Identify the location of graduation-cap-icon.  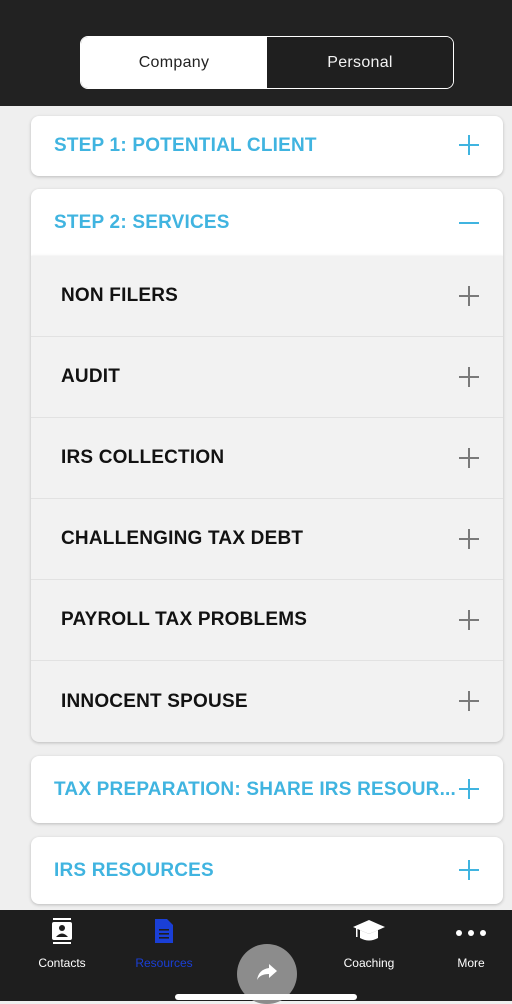
(369, 933).